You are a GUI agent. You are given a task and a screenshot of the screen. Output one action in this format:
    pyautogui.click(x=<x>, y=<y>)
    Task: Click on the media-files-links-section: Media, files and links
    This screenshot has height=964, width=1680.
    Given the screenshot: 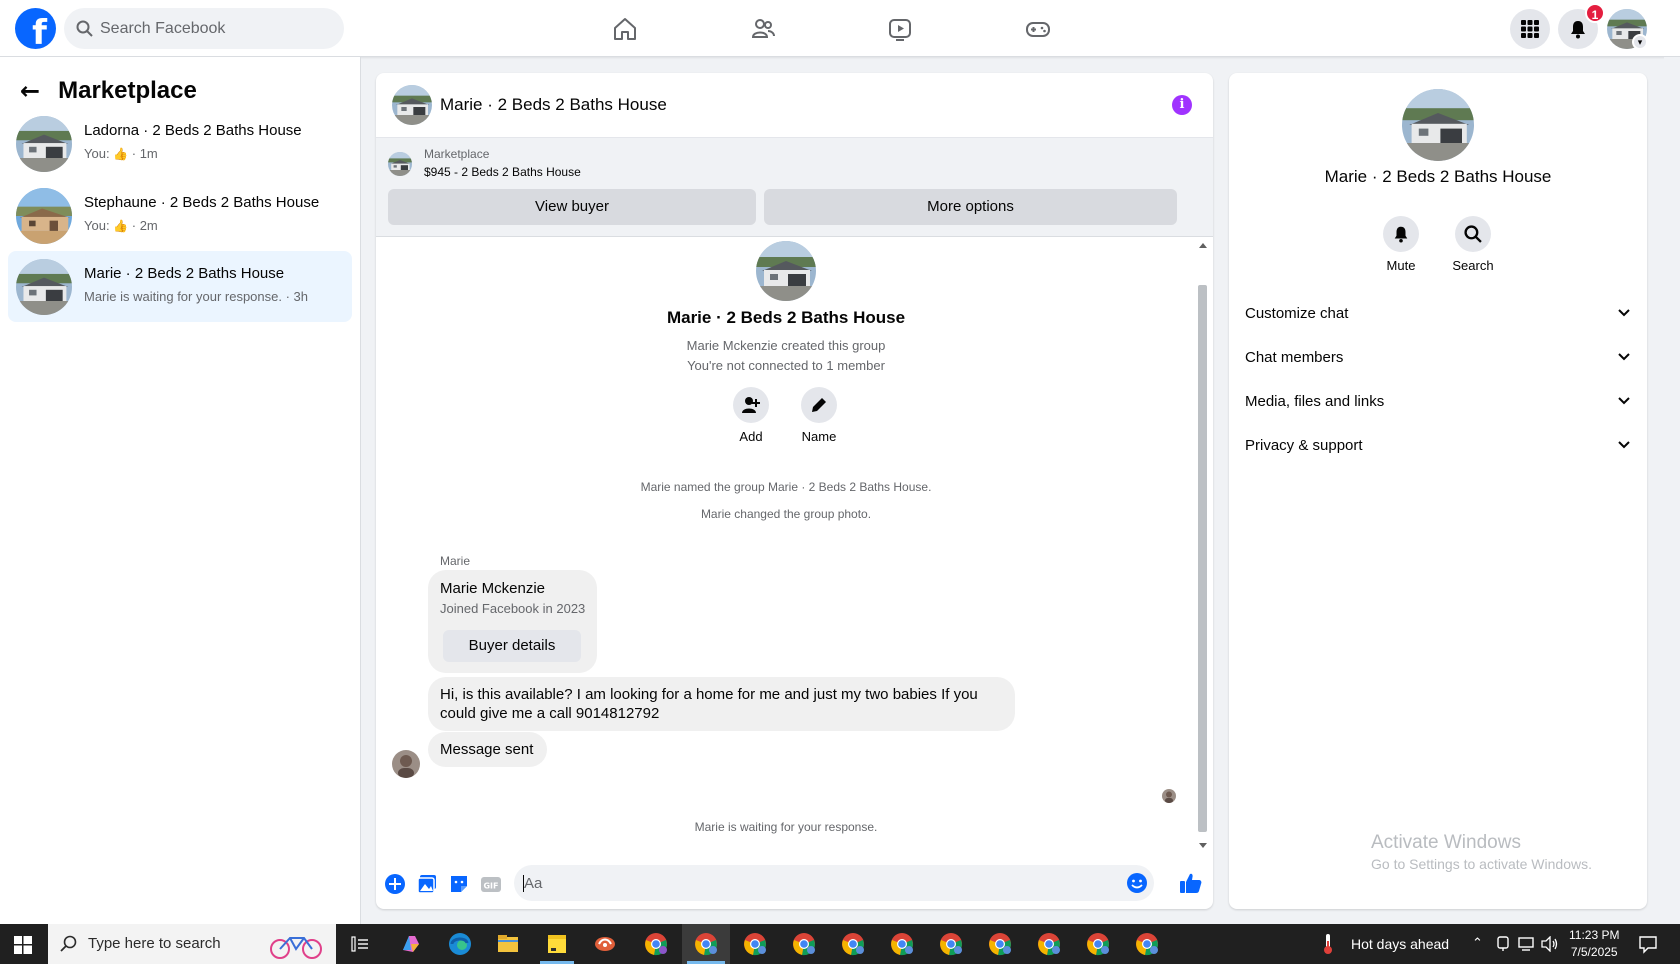 What is the action you would take?
    pyautogui.click(x=1438, y=401)
    